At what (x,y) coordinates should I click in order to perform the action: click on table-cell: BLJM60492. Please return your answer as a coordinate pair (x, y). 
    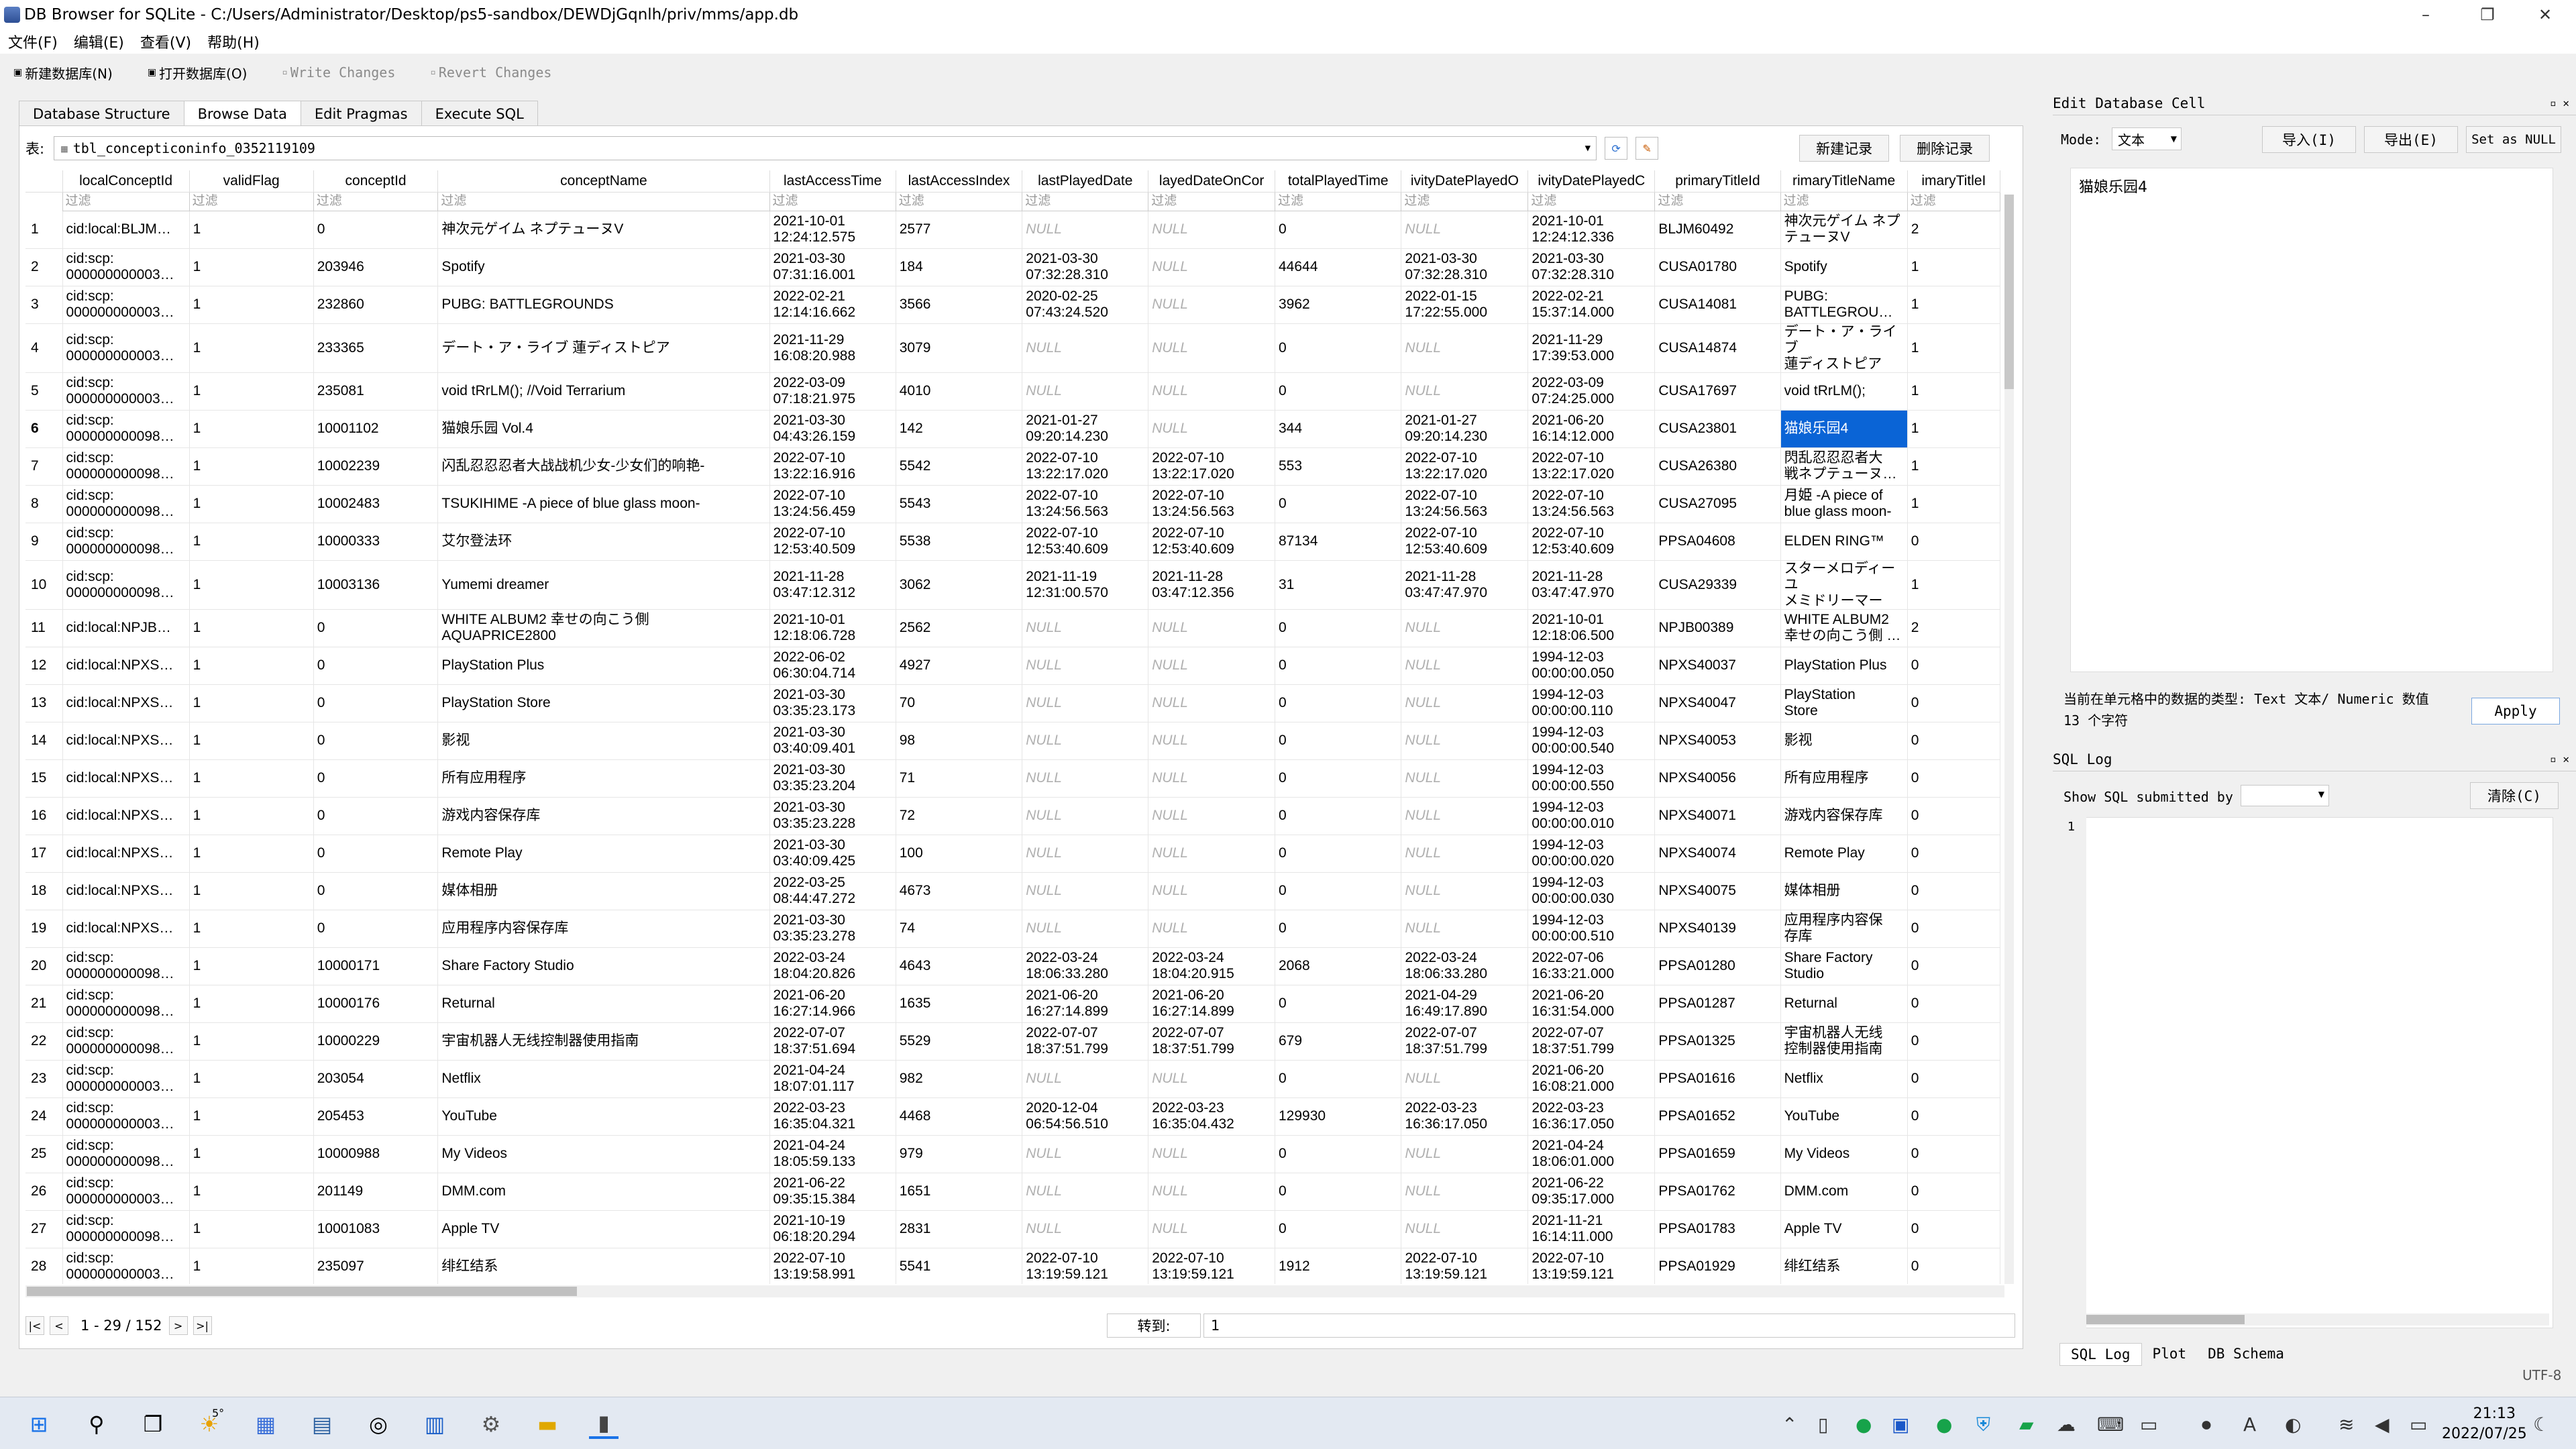
    Looking at the image, I should click on (1717, 230).